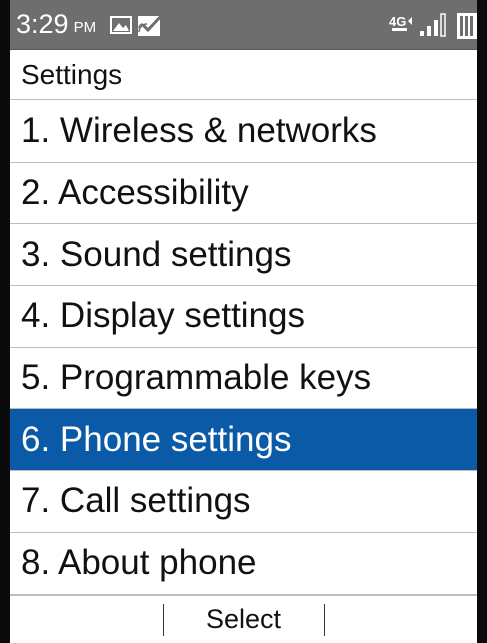 The image size is (487, 643). What do you see at coordinates (466, 25) in the screenshot?
I see `battery-icon` at bounding box center [466, 25].